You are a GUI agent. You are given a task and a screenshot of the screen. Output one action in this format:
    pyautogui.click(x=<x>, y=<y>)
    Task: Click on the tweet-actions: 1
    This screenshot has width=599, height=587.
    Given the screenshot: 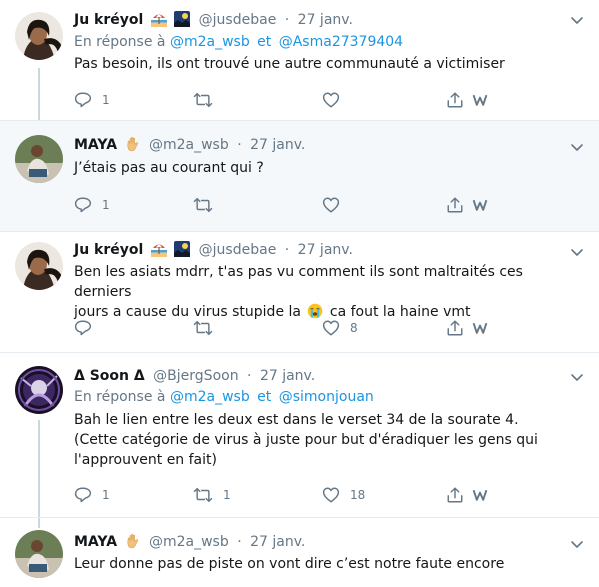 What is the action you would take?
    pyautogui.click(x=284, y=205)
    